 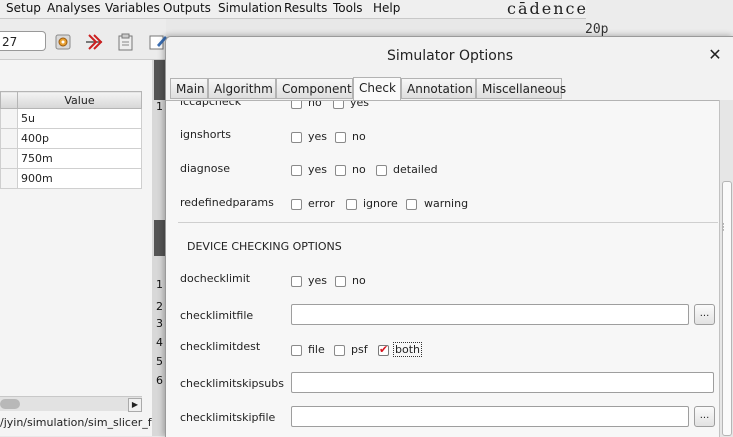 What do you see at coordinates (159, 380) in the screenshot?
I see `row-number: 6` at bounding box center [159, 380].